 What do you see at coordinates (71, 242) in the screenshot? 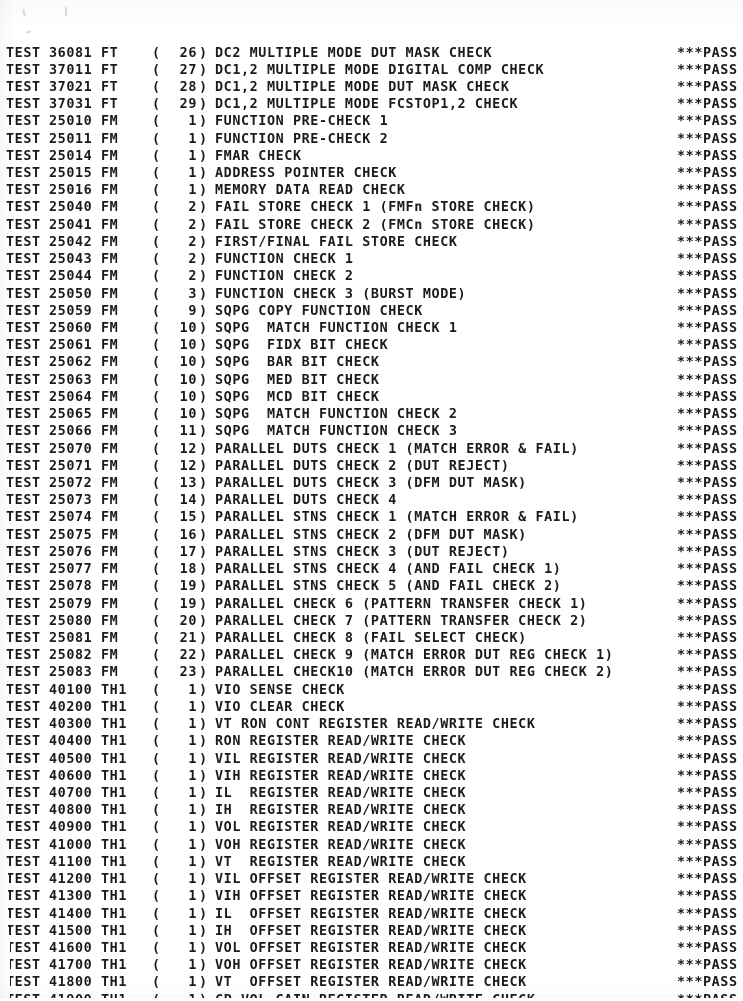
I see `row-test-number: 25042` at bounding box center [71, 242].